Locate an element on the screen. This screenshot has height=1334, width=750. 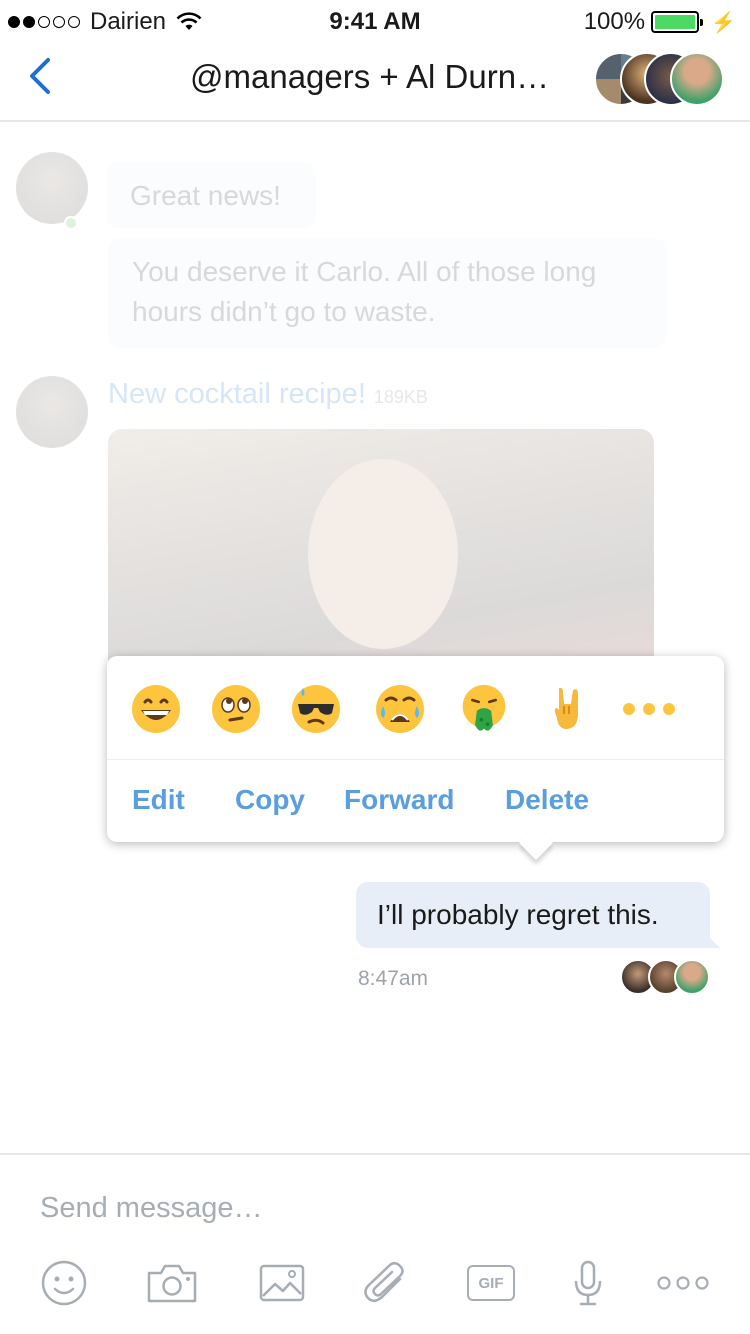
charging-bolt-icon: ⚡ is located at coordinates (723, 22).